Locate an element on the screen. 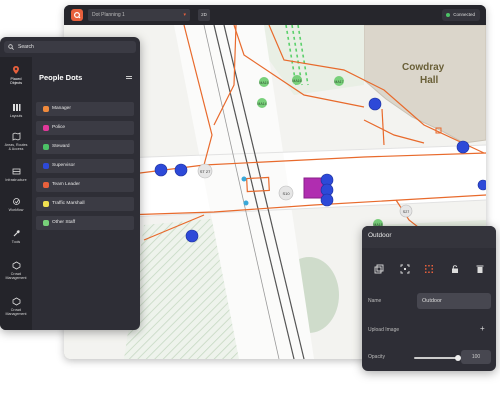 The height and width of the screenshot is (419, 500). plan-select: Dot Planning 1 ▾ is located at coordinates (139, 15).